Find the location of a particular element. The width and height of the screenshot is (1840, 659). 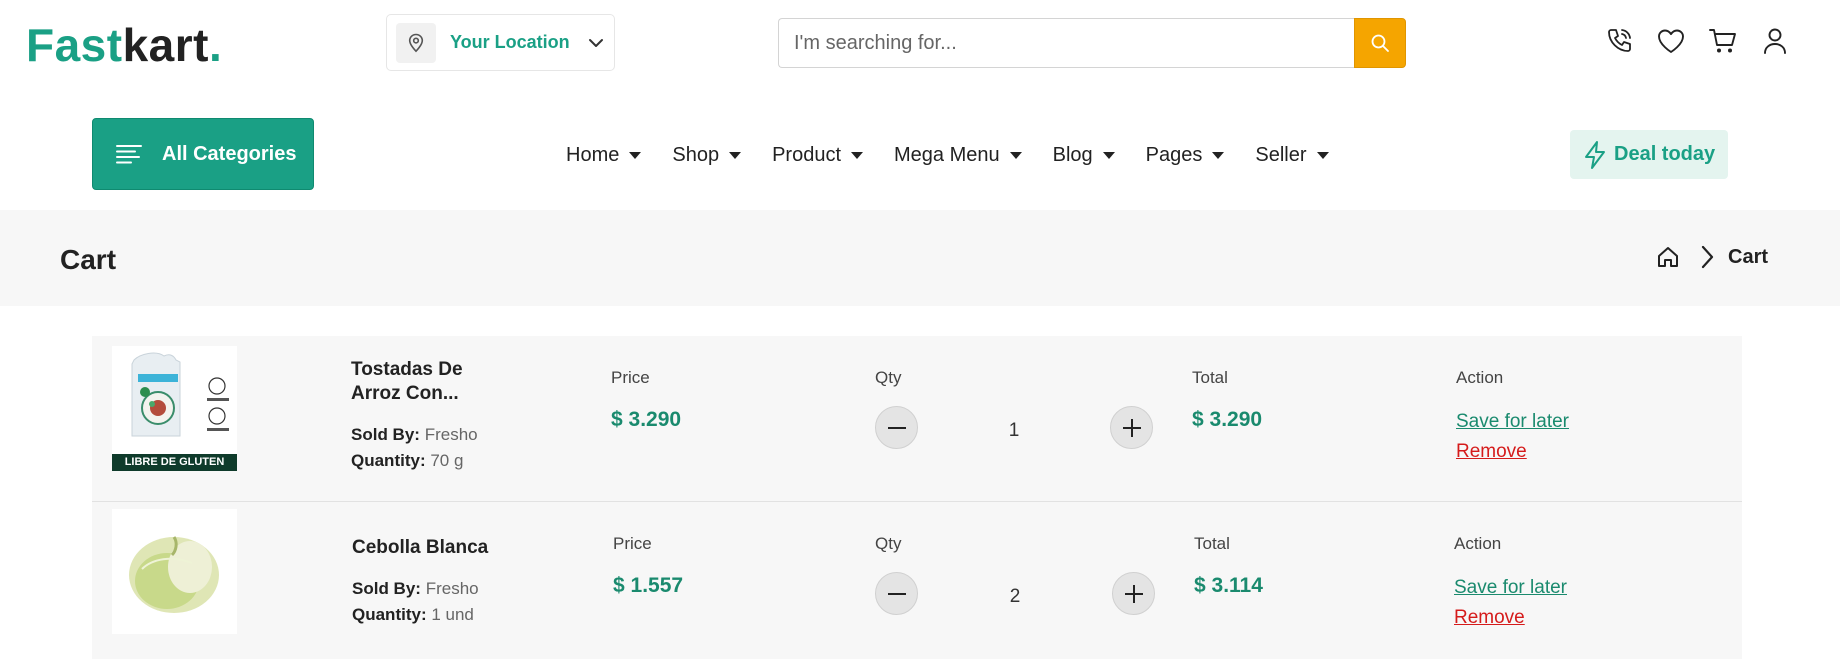

location-selector: Your Location is located at coordinates (500, 42).